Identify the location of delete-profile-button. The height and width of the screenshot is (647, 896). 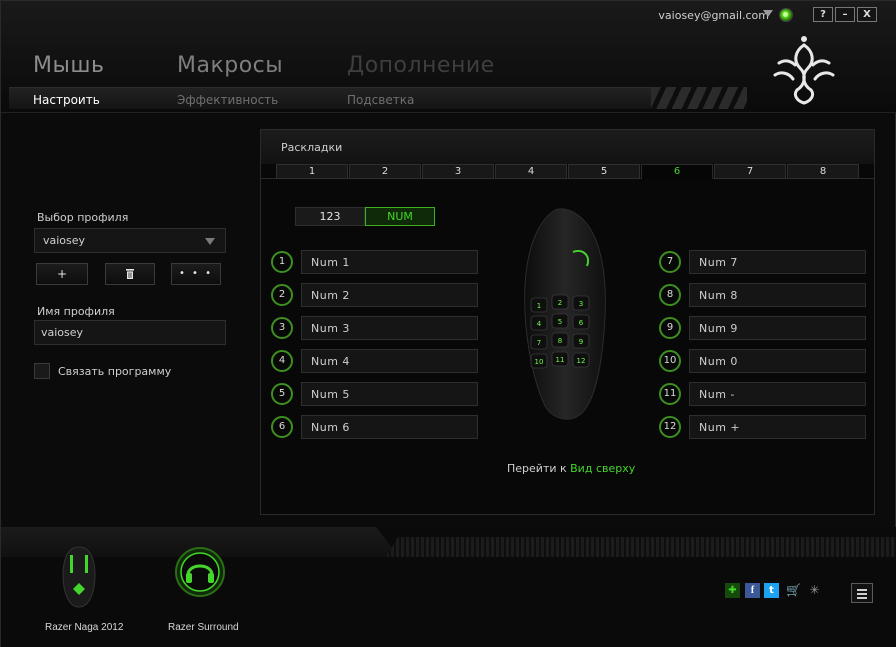
(130, 274).